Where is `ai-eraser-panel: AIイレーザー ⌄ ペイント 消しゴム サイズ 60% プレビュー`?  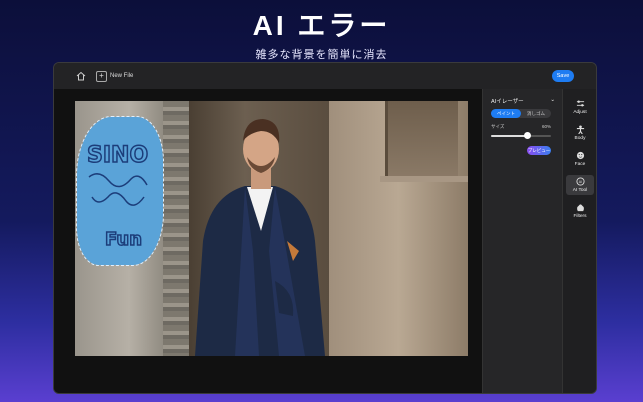 ai-eraser-panel: AIイレーザー ⌄ ペイント 消しゴム サイズ 60% プレビュー is located at coordinates (522, 241).